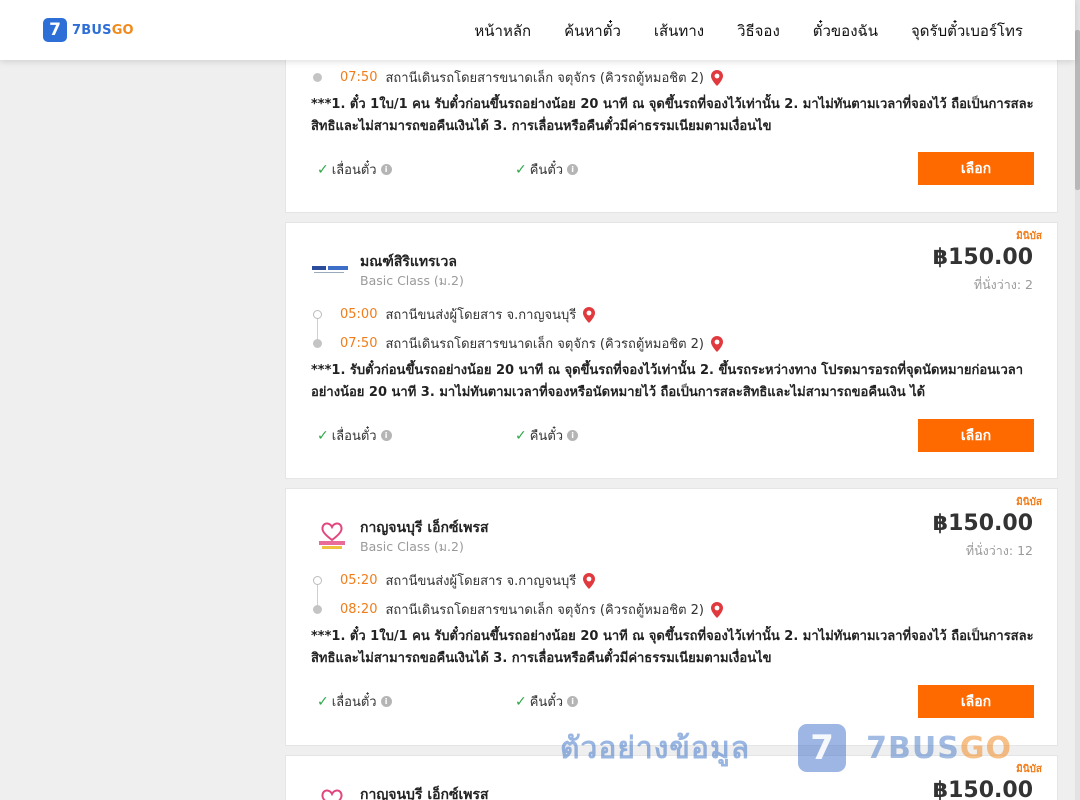  I want to click on operator-name: มณฑ์สิริแทรเวล, so click(408, 262).